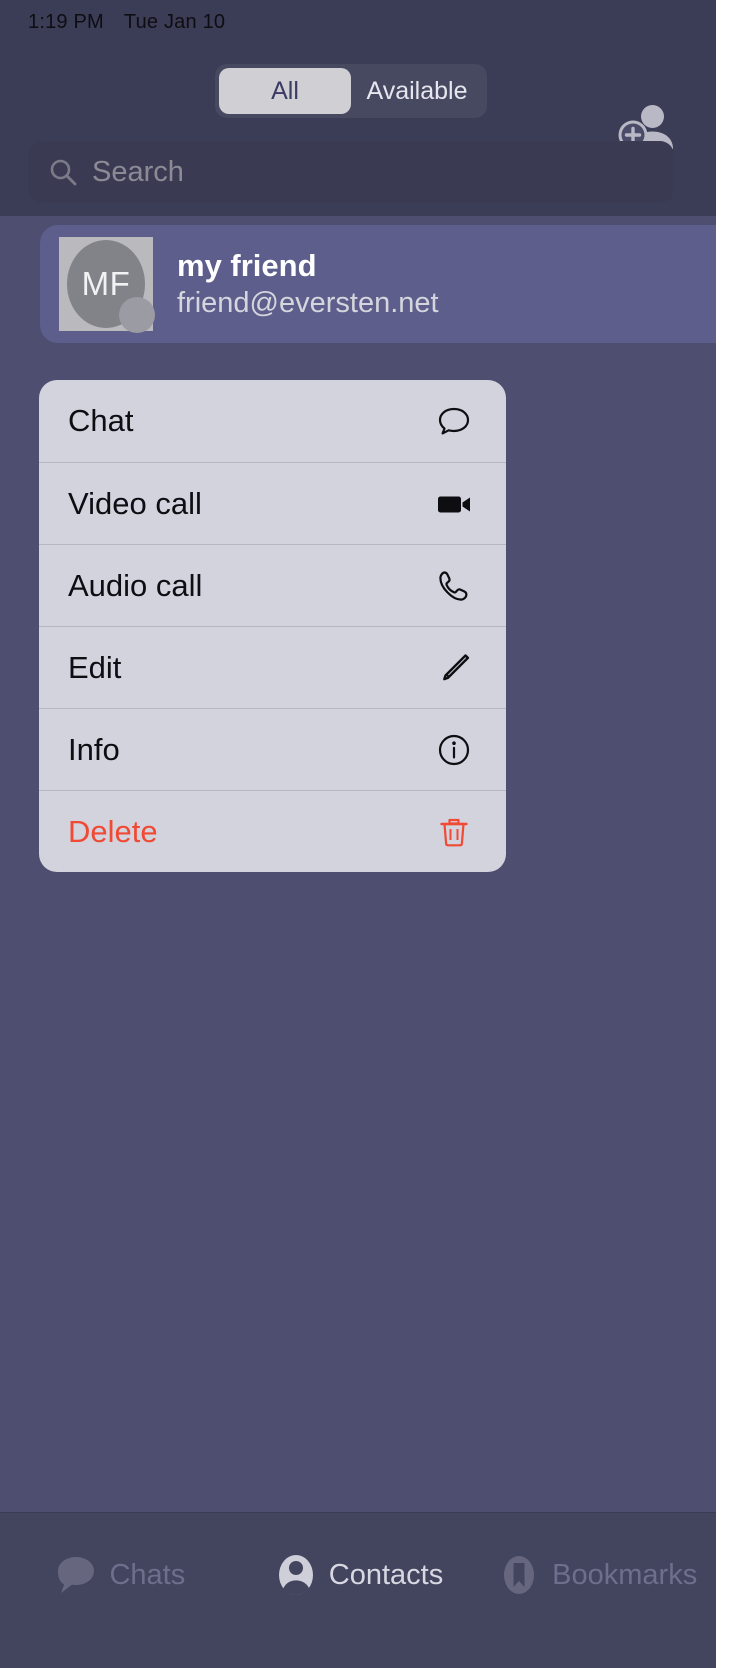  Describe the element at coordinates (272, 585) in the screenshot. I see `menu-item-audio-call: Audio call` at that location.